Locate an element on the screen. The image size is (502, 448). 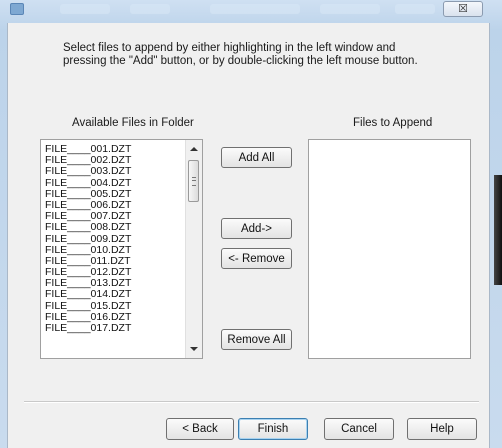
close-button: ☒ is located at coordinates (463, 9).